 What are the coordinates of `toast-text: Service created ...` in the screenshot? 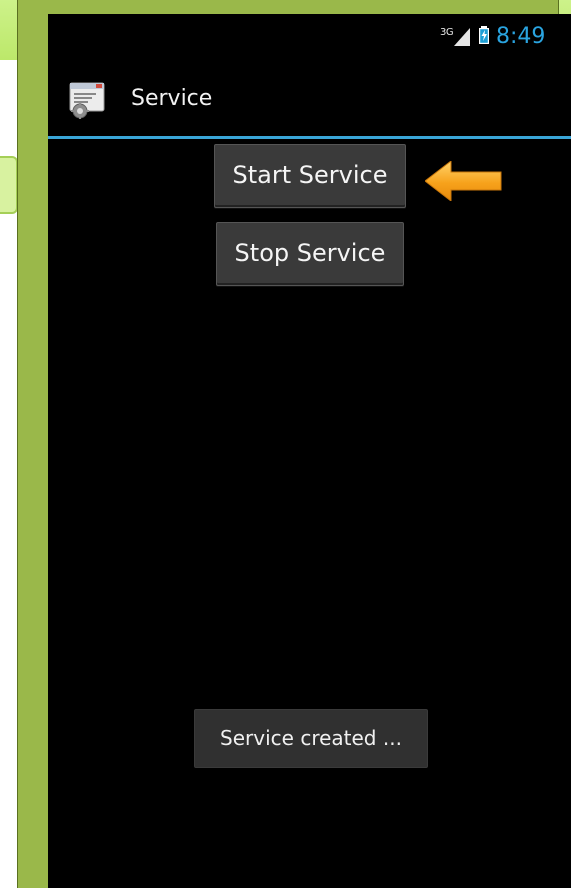 It's located at (311, 738).